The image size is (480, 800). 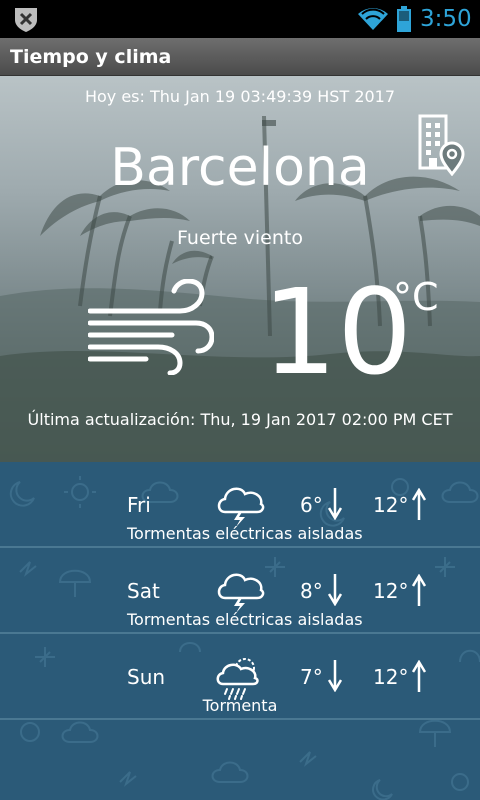 What do you see at coordinates (240, 19) in the screenshot?
I see `status-bar: 3:50` at bounding box center [240, 19].